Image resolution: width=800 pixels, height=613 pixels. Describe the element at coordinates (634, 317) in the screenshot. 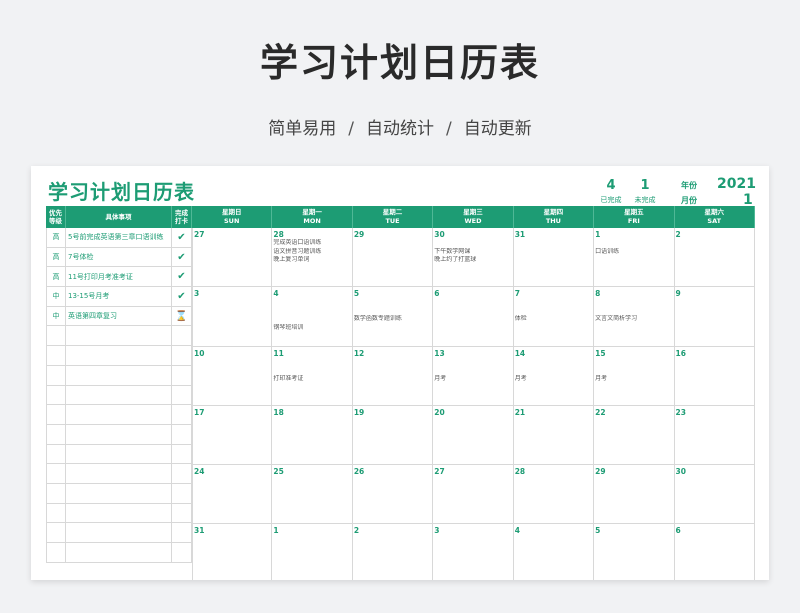

I see `day-cell: 8 文言文简析学习` at that location.